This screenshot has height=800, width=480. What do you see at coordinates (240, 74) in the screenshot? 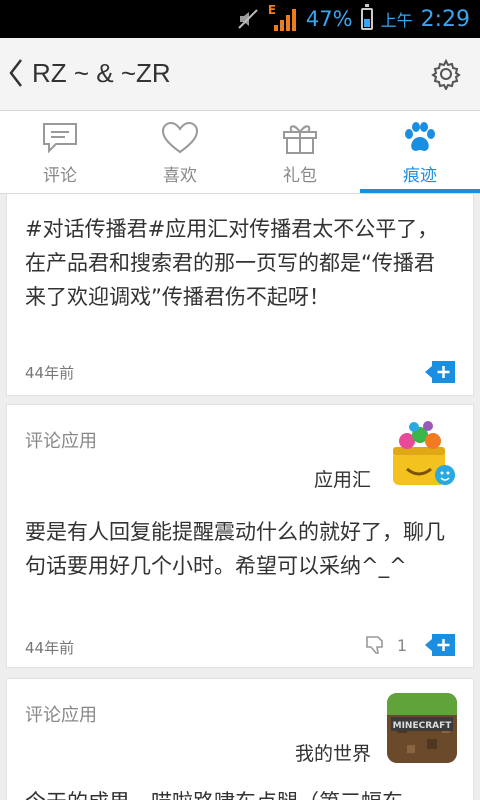
I see `top-bar: RZ ~ & ~ZR` at bounding box center [240, 74].